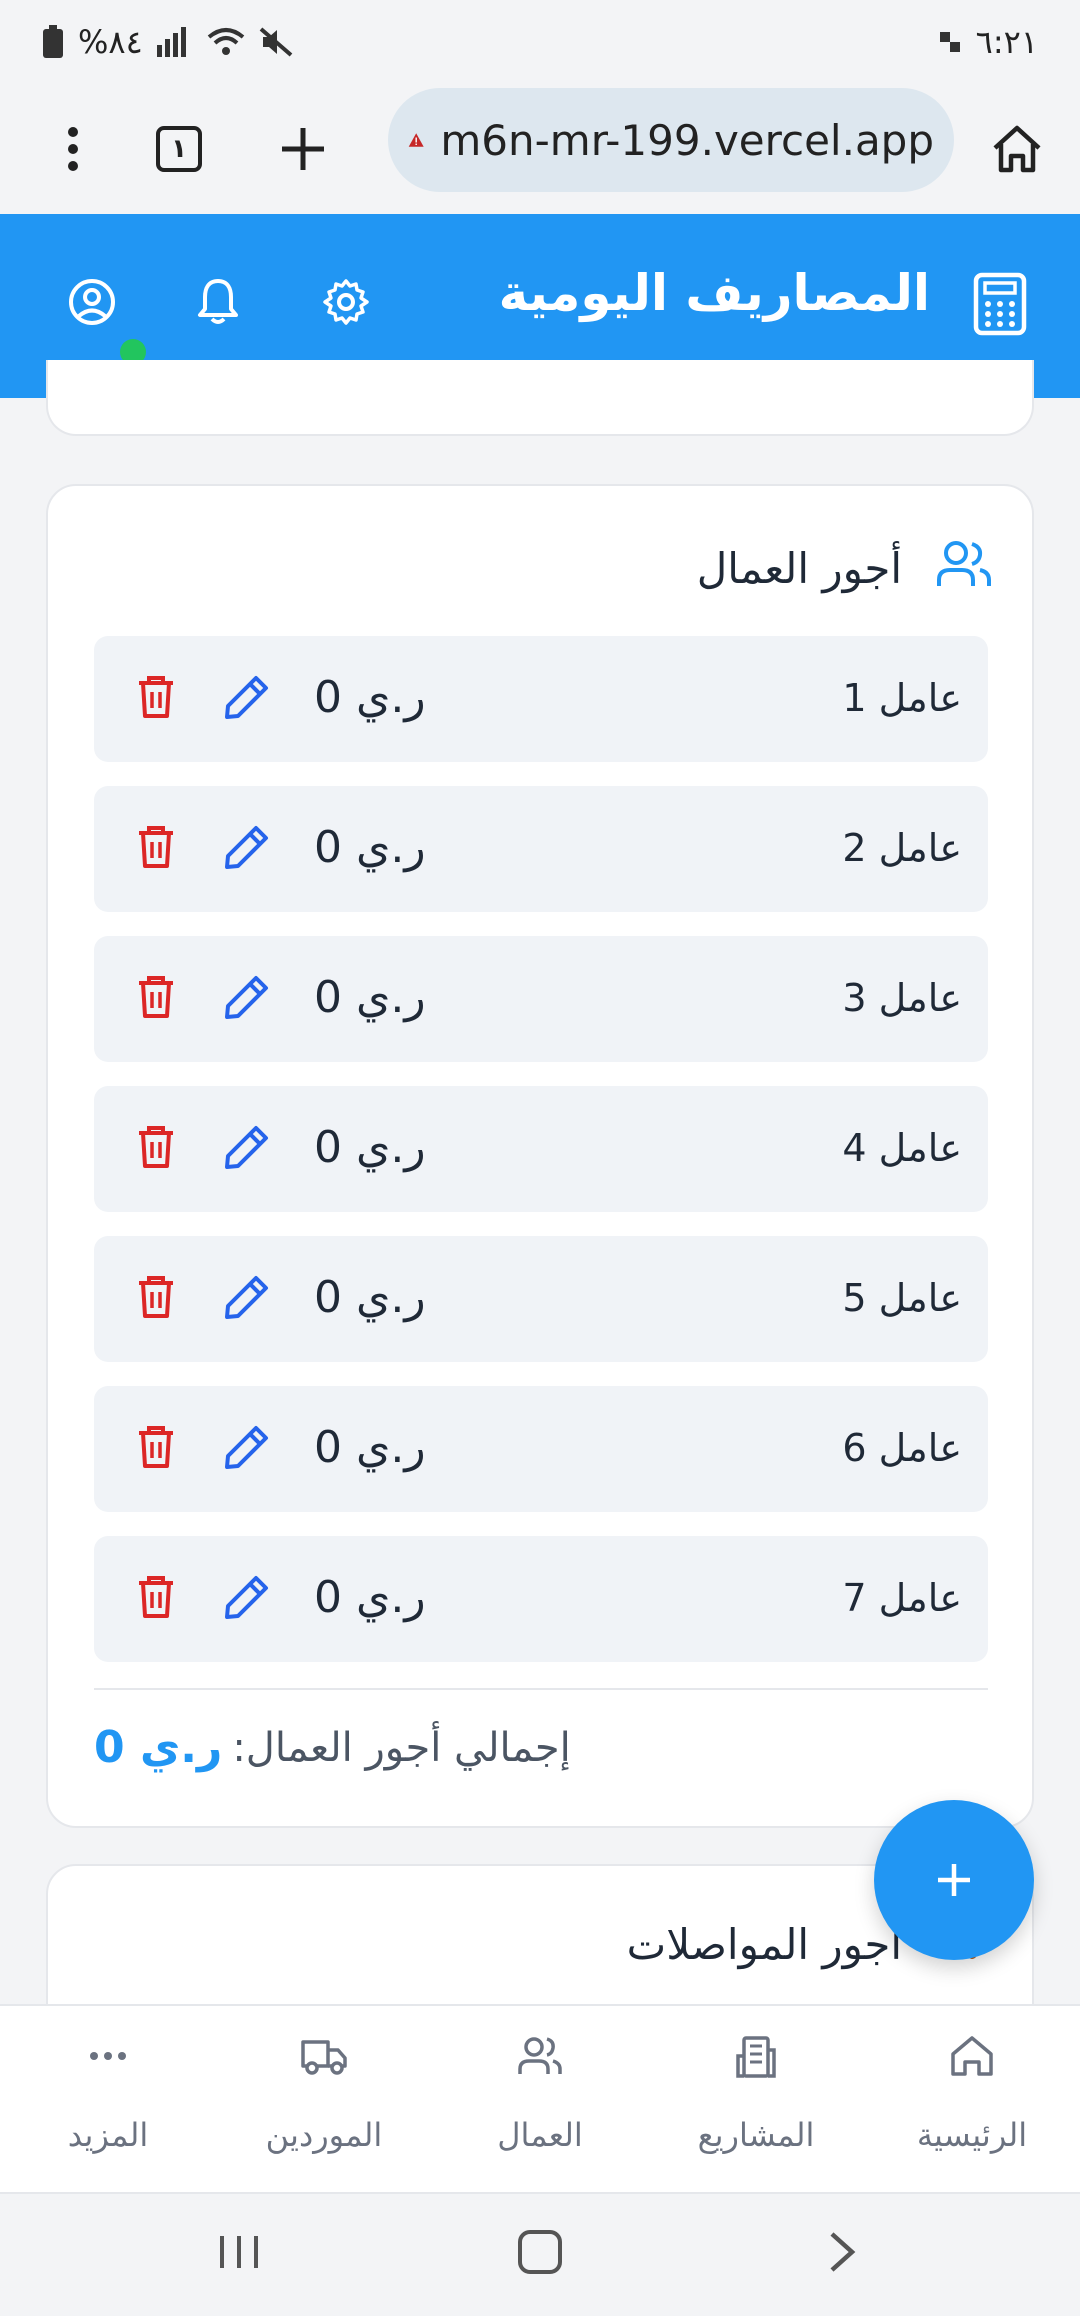 The width and height of the screenshot is (1080, 2316). I want to click on signal-icon, so click(174, 42).